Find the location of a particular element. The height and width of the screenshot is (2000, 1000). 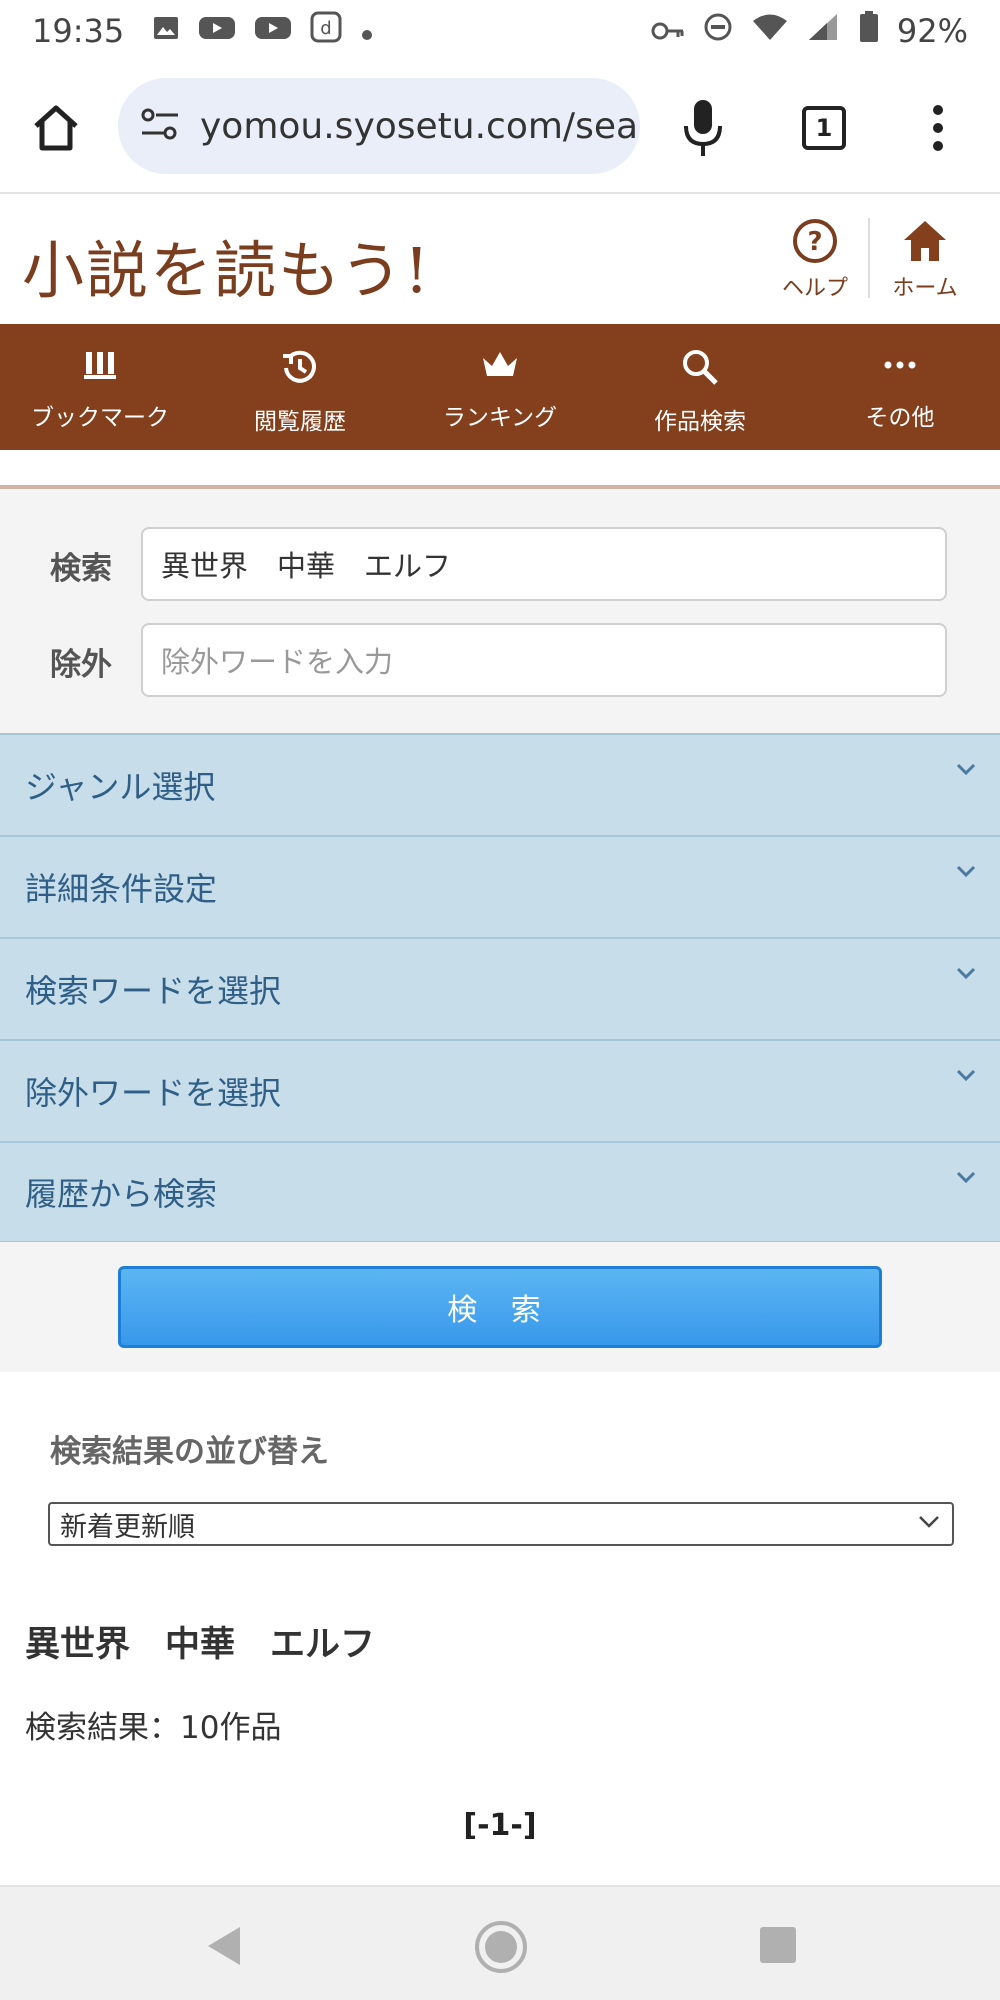

dnd-icon is located at coordinates (718, 31).